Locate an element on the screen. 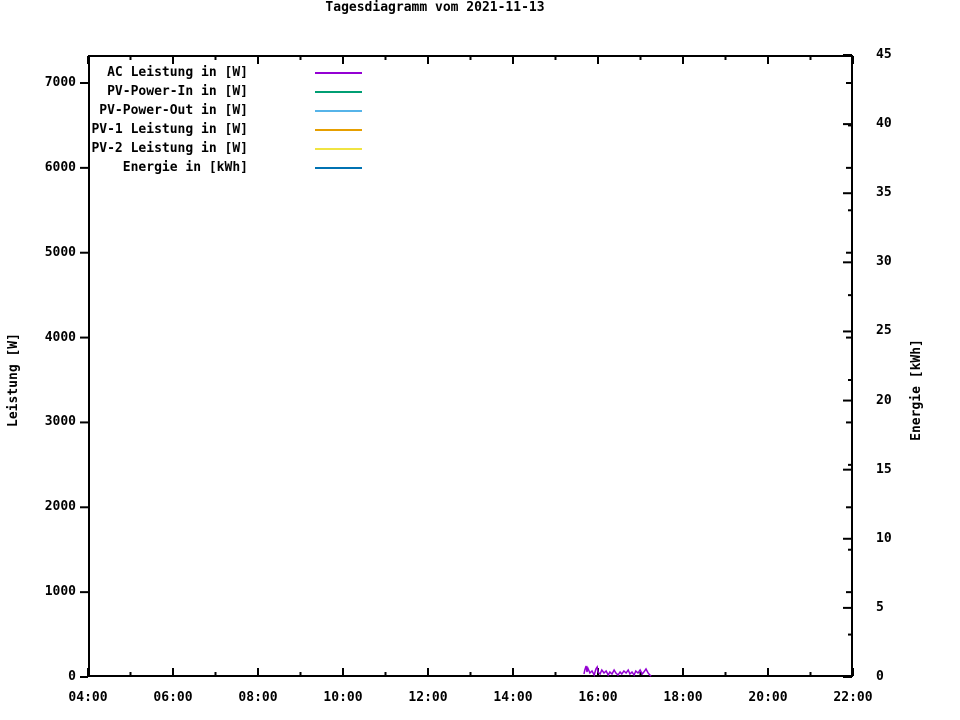 This screenshot has width=960, height=720. x-tick-label: 08:00 is located at coordinates (258, 697).